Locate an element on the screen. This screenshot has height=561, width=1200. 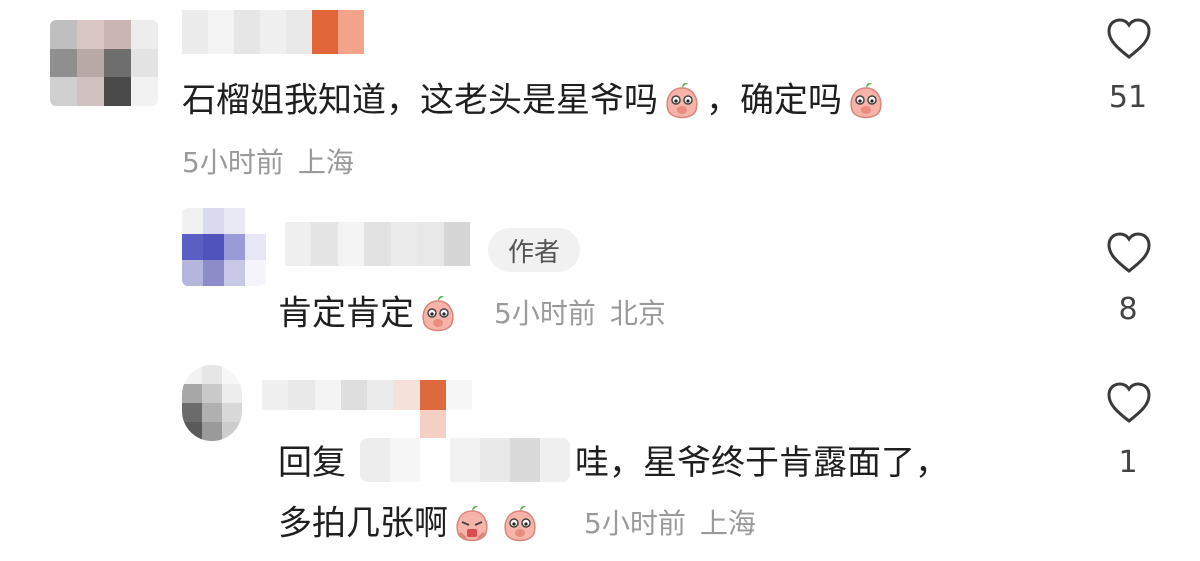
comment-text-part: ，确定吗 is located at coordinates (774, 100).